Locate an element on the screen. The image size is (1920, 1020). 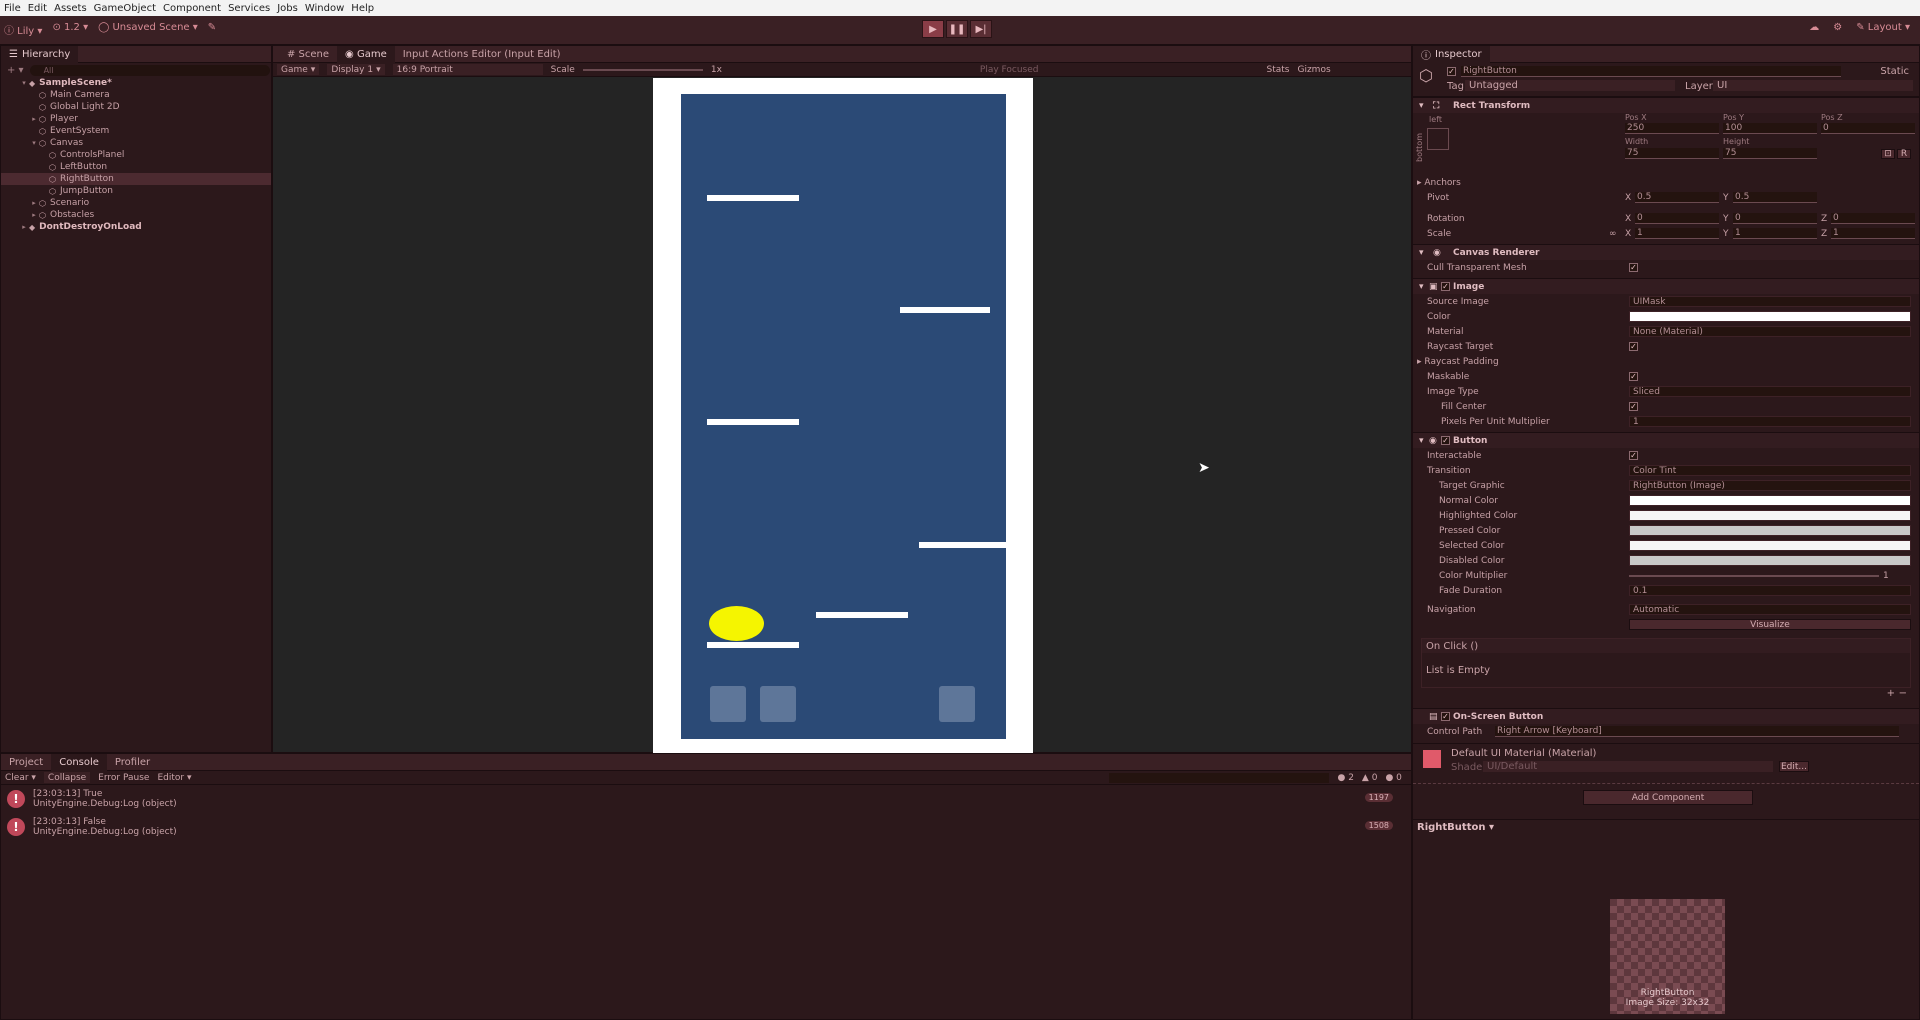
image-type-dropdown: Sliced is located at coordinates (1770, 391).